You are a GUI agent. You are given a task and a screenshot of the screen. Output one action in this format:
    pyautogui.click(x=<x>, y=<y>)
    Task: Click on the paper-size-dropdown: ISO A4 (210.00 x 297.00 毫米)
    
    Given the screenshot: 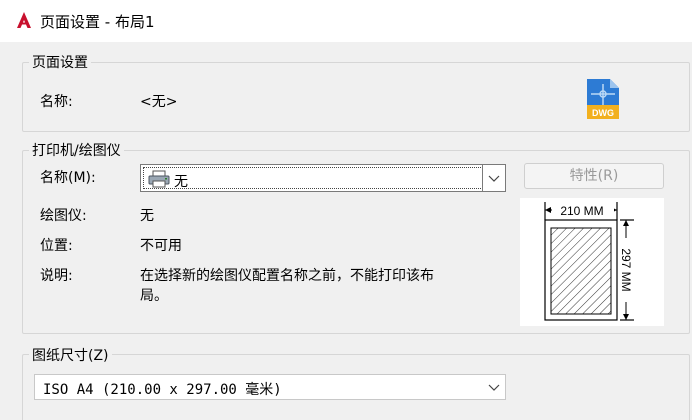 What is the action you would take?
    pyautogui.click(x=270, y=387)
    